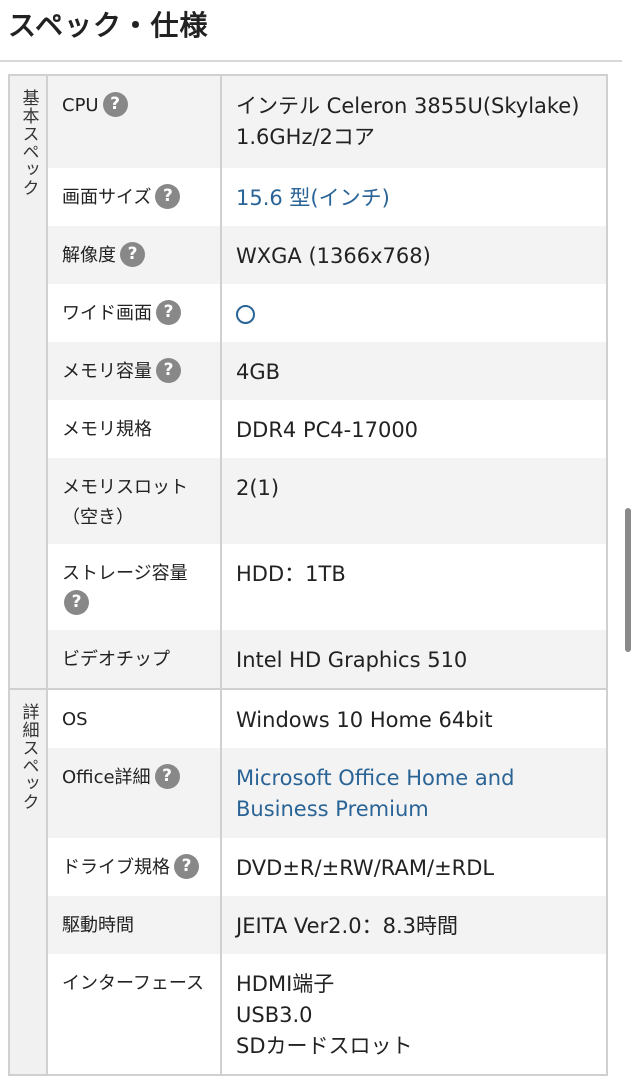 This screenshot has height=1080, width=636. Describe the element at coordinates (258, 372) in the screenshot. I see `row-value: 4GB` at that location.